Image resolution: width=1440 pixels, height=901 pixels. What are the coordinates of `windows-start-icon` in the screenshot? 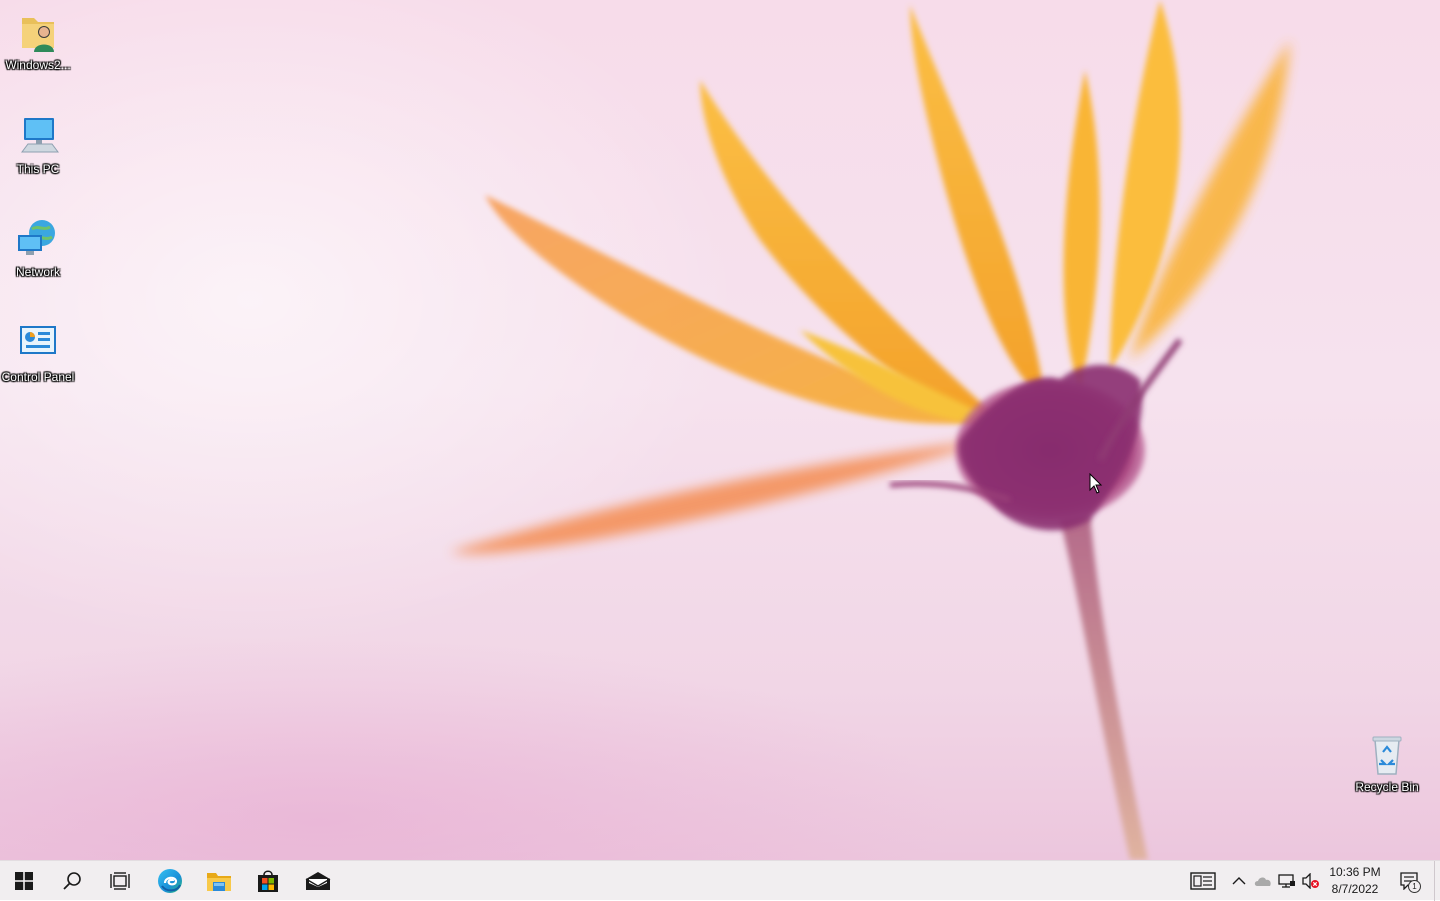 It's located at (24, 881).